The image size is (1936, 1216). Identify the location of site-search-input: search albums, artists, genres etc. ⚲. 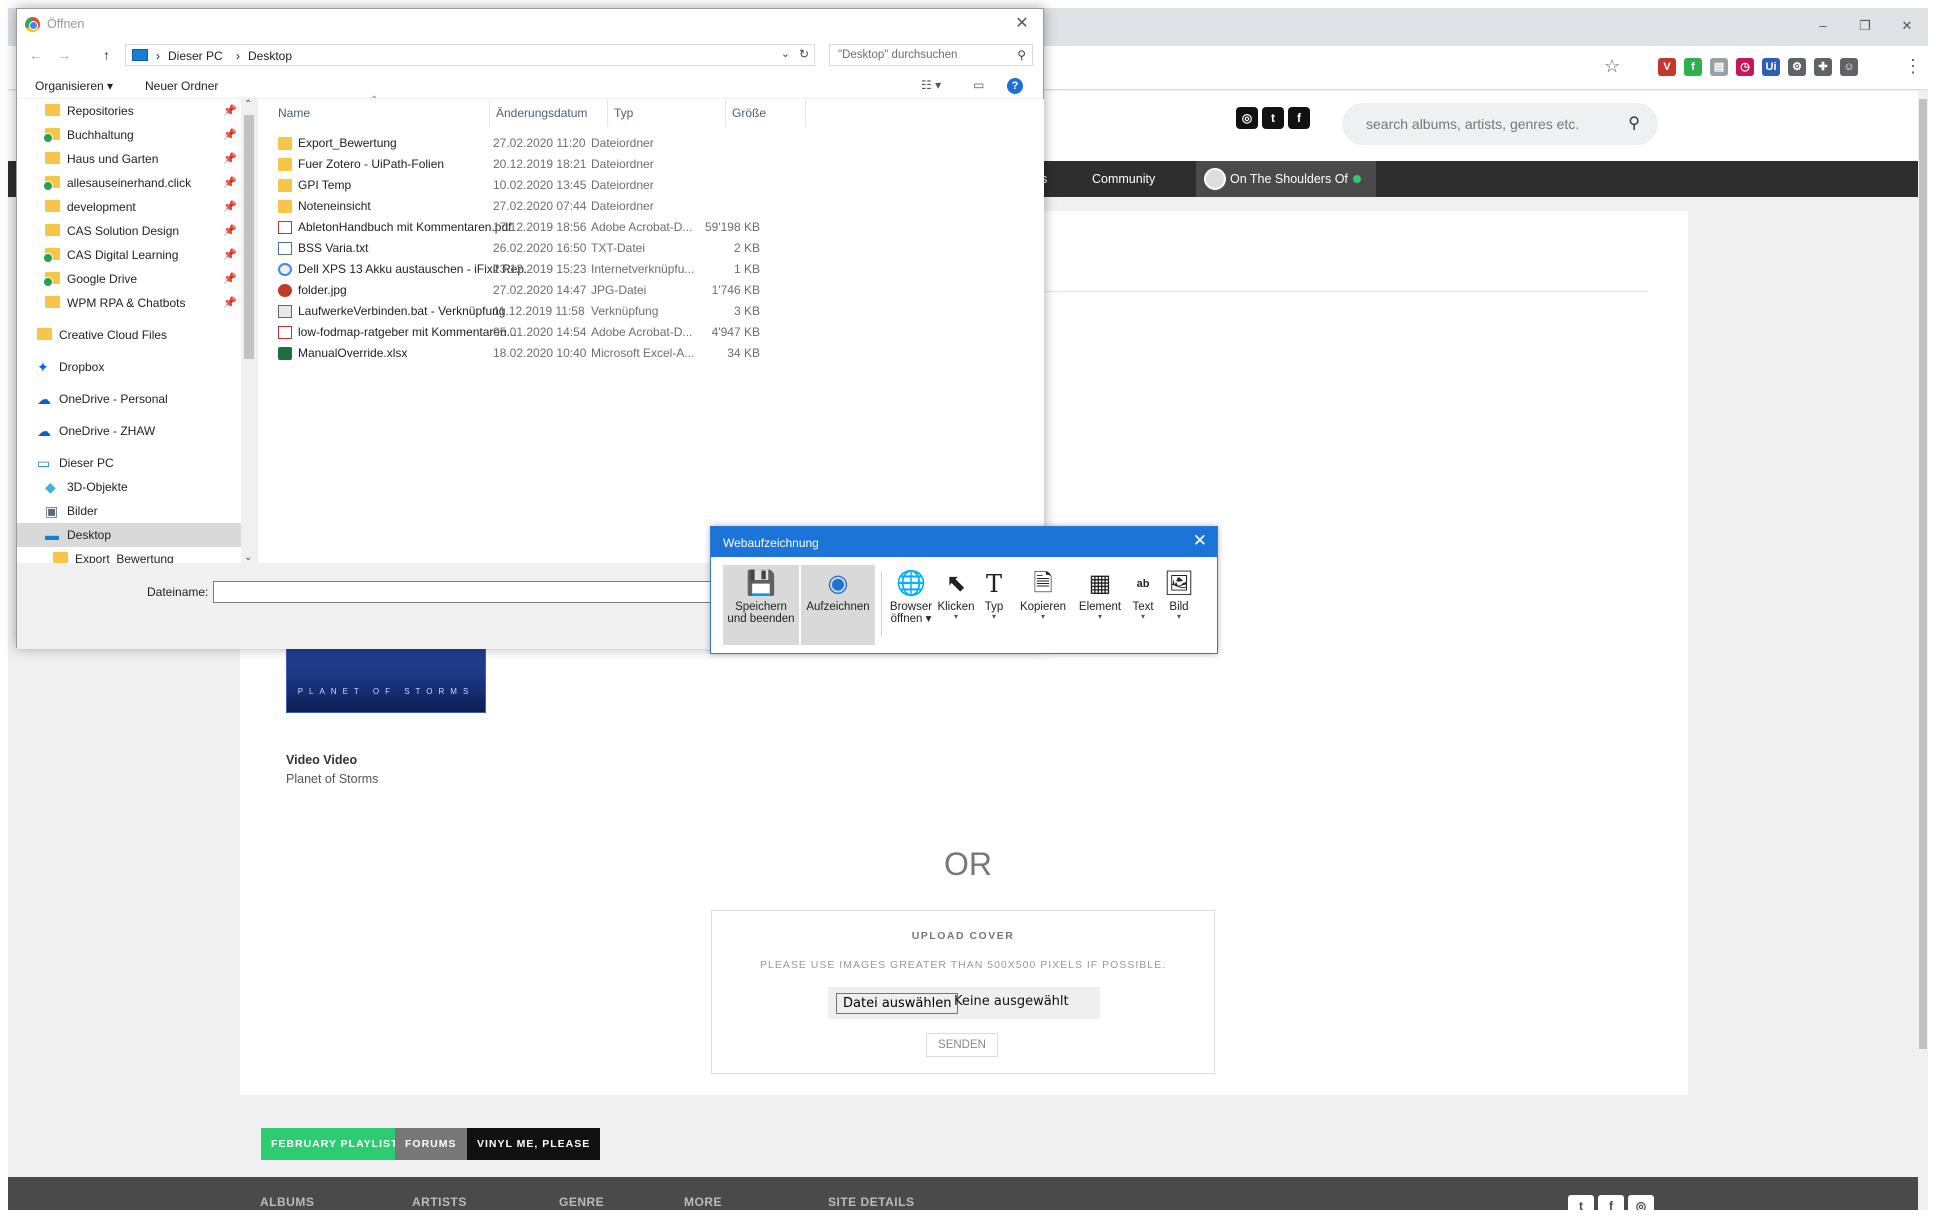
(1500, 124).